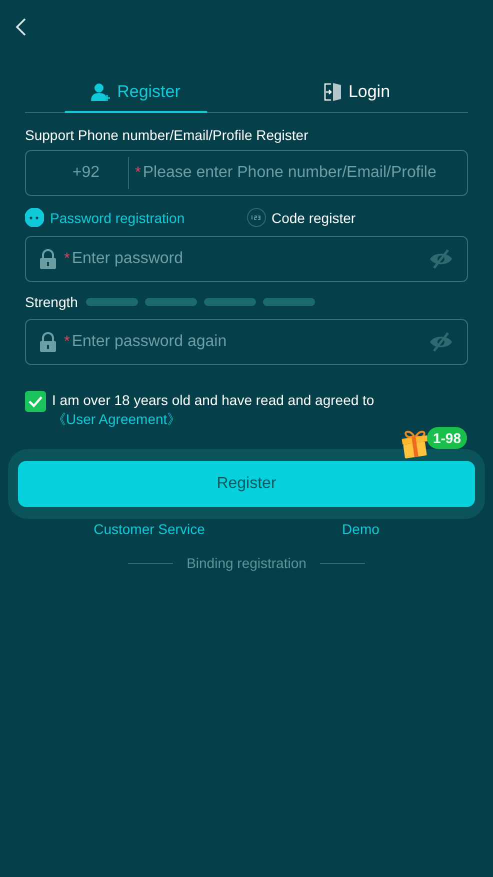 The image size is (493, 877). Describe the element at coordinates (21, 27) in the screenshot. I see `back-icon` at that location.